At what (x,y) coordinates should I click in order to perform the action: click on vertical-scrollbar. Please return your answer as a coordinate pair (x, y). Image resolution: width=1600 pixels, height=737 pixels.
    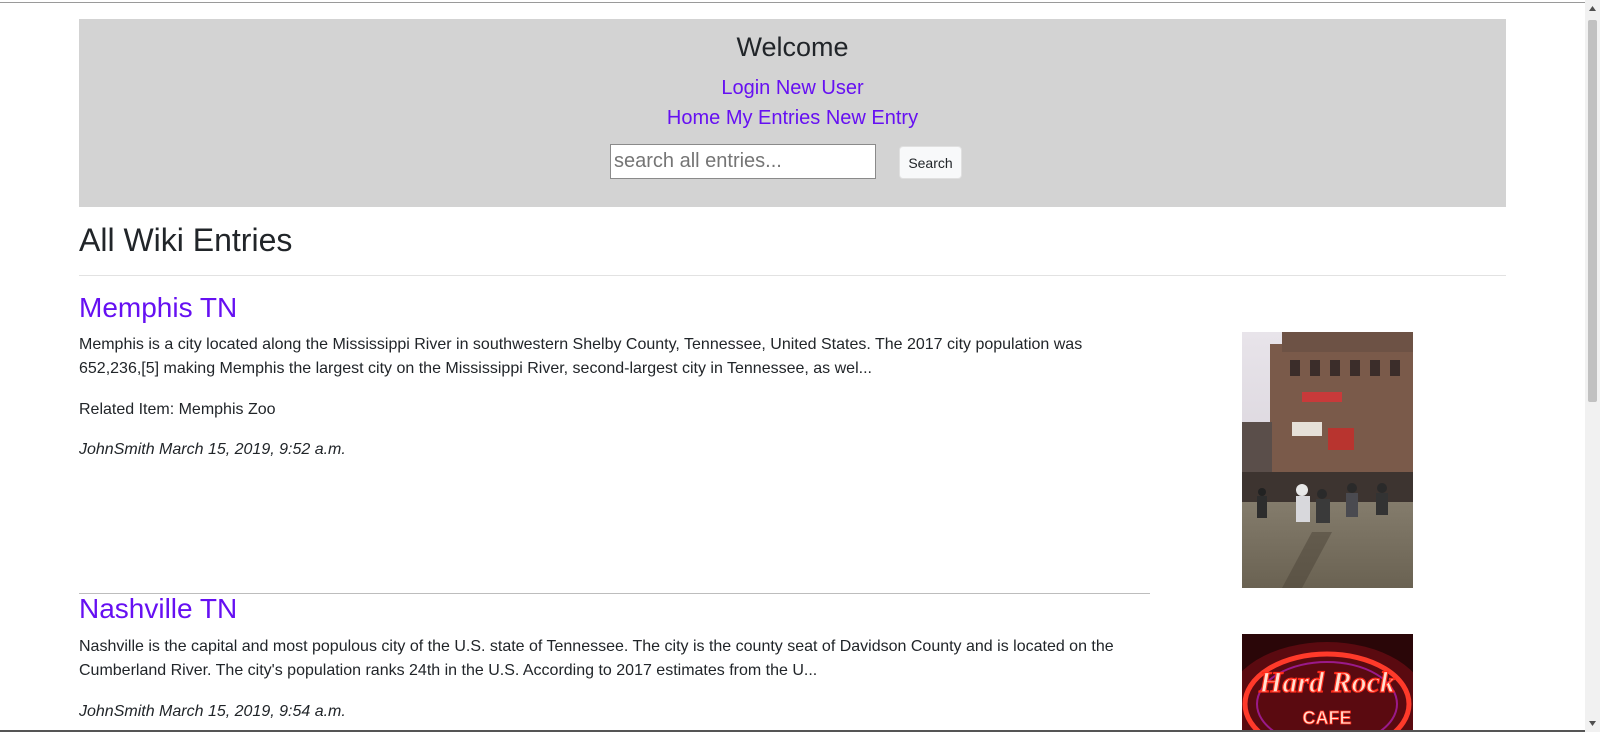
    Looking at the image, I should click on (1592, 366).